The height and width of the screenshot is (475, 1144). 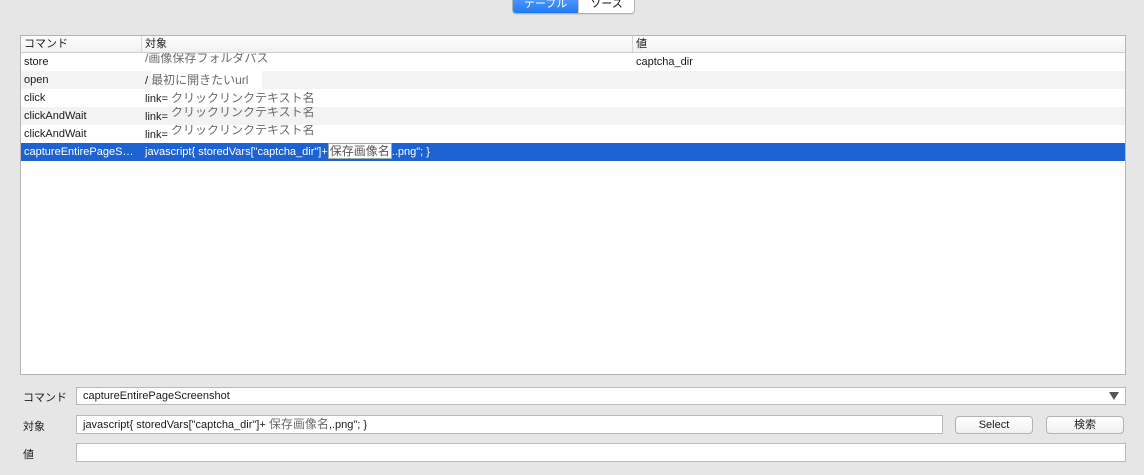 I want to click on command-combobox-value: captureEntirePageScreenshot, so click(x=156, y=396).